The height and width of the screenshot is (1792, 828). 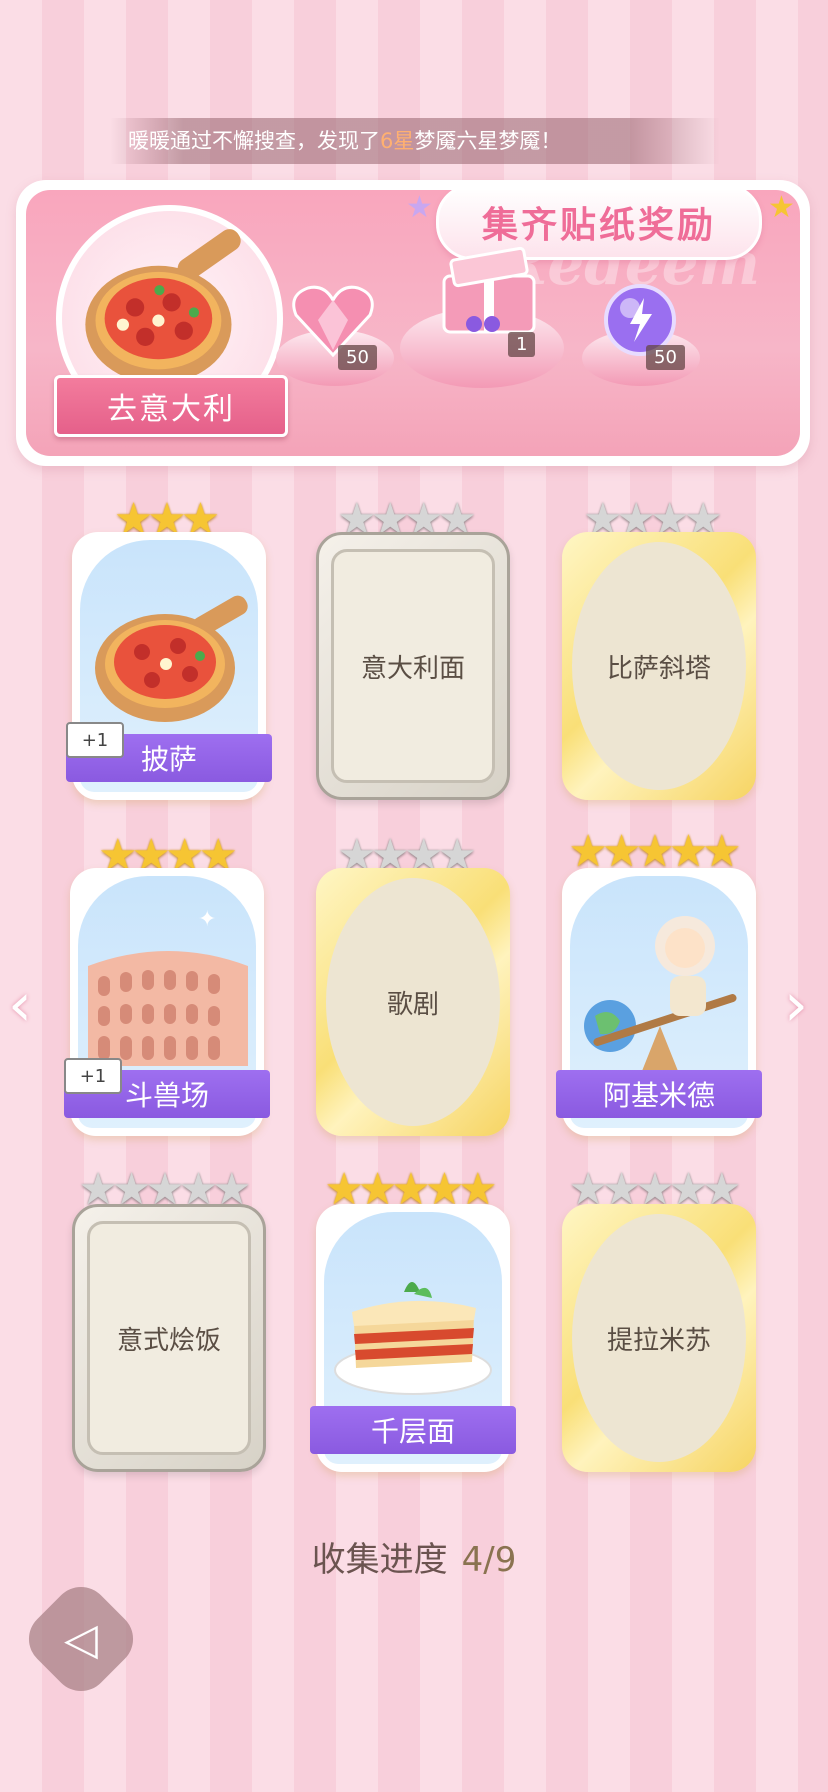 What do you see at coordinates (489, 1560) in the screenshot?
I see `progress-value: 4/9` at bounding box center [489, 1560].